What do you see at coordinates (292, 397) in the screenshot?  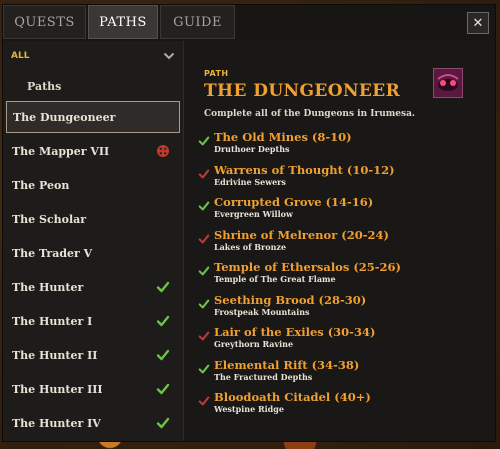 I see `dungeon-name: Bloodoath Citadel (40+)` at bounding box center [292, 397].